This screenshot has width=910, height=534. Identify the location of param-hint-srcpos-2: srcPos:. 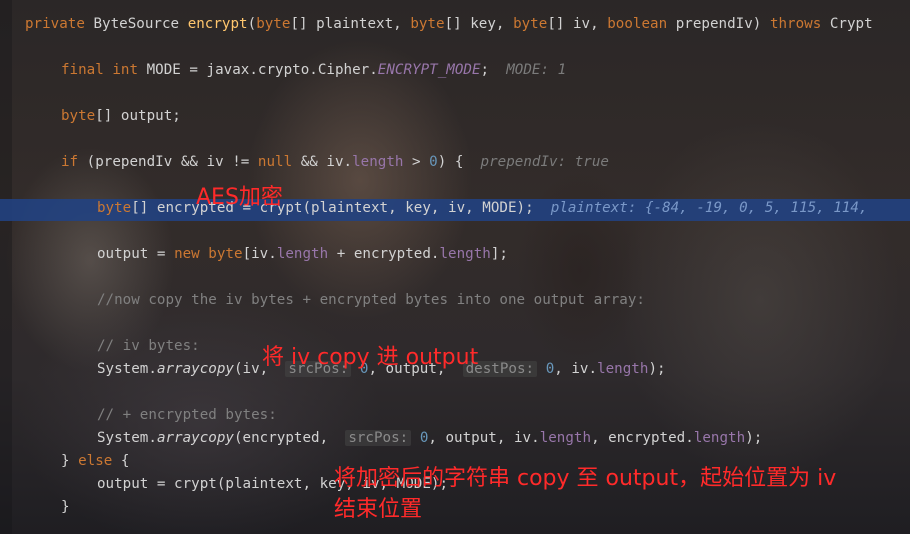
(378, 438).